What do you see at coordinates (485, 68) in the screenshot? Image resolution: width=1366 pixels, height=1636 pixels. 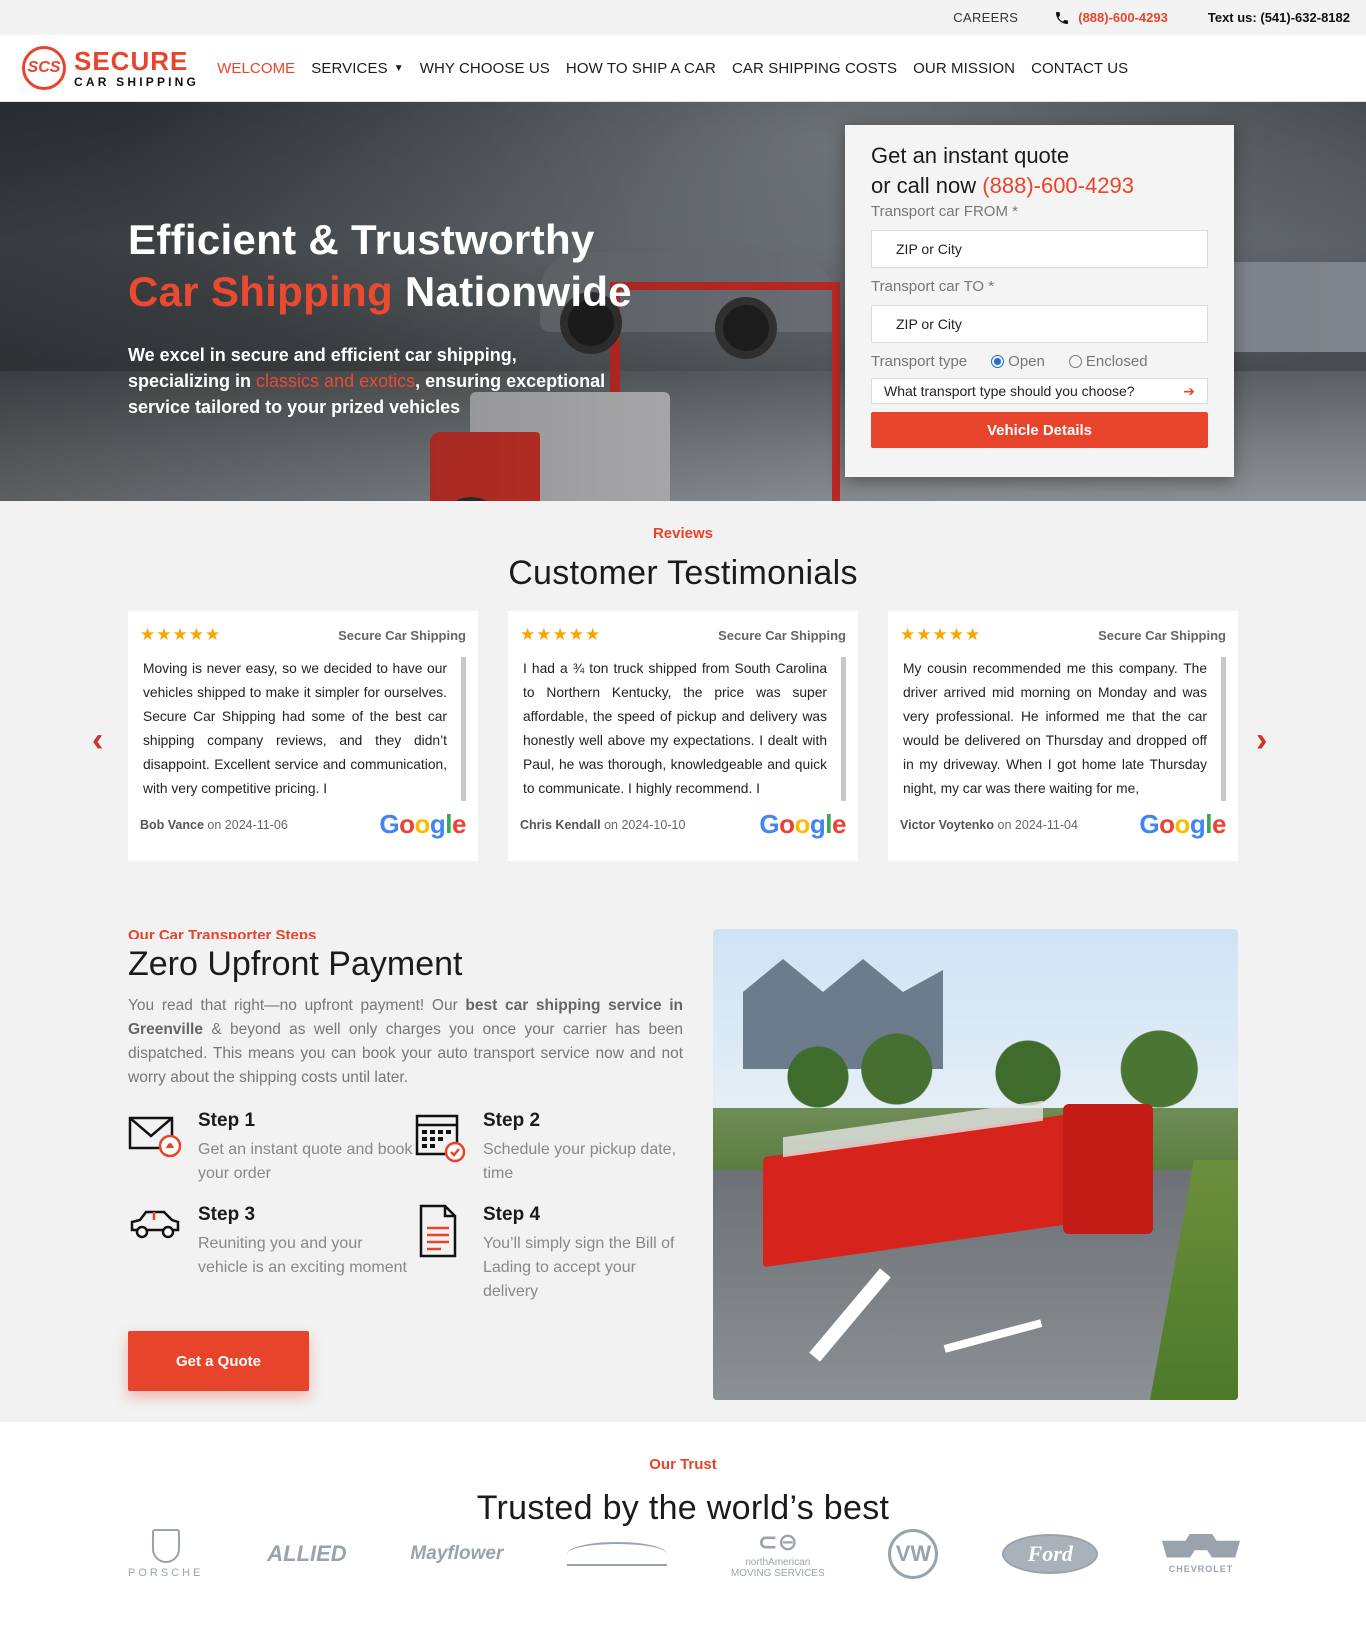 I see `nav-item-why-choose-us: WHY CHOOSE US` at bounding box center [485, 68].